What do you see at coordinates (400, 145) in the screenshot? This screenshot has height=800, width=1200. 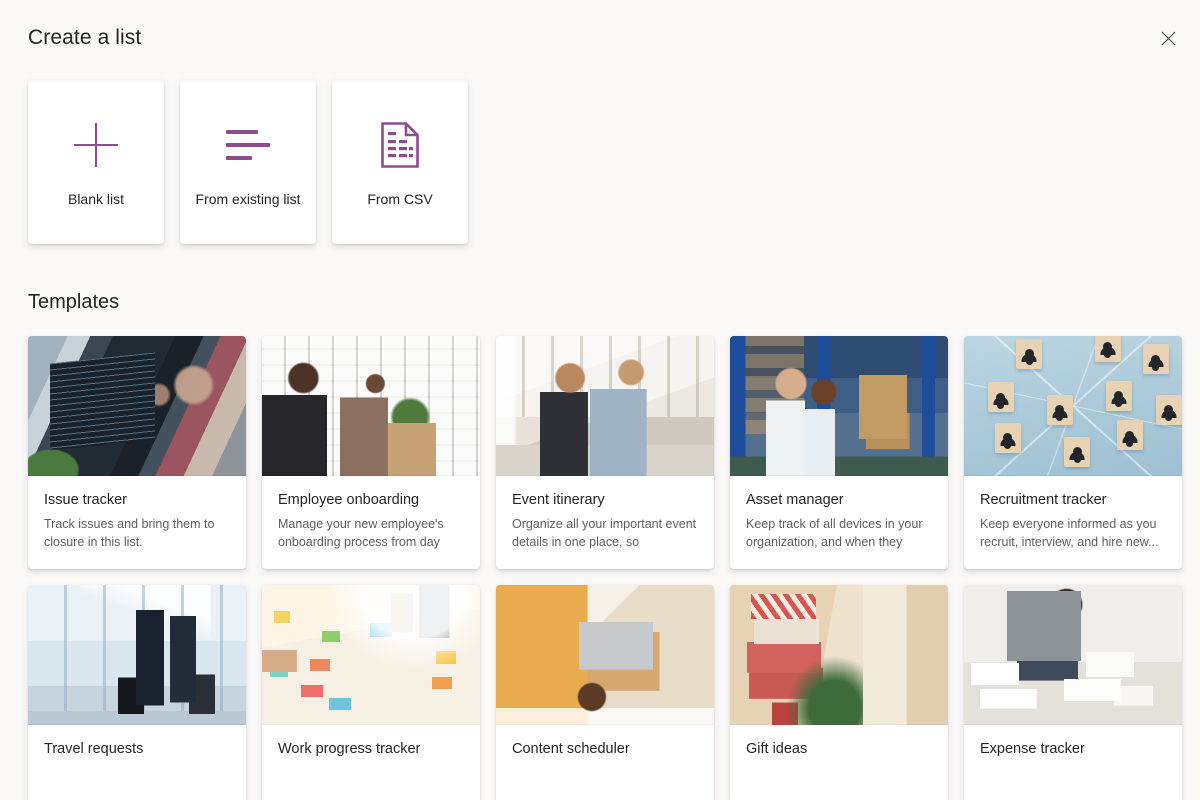 I see `csv-document-icon` at bounding box center [400, 145].